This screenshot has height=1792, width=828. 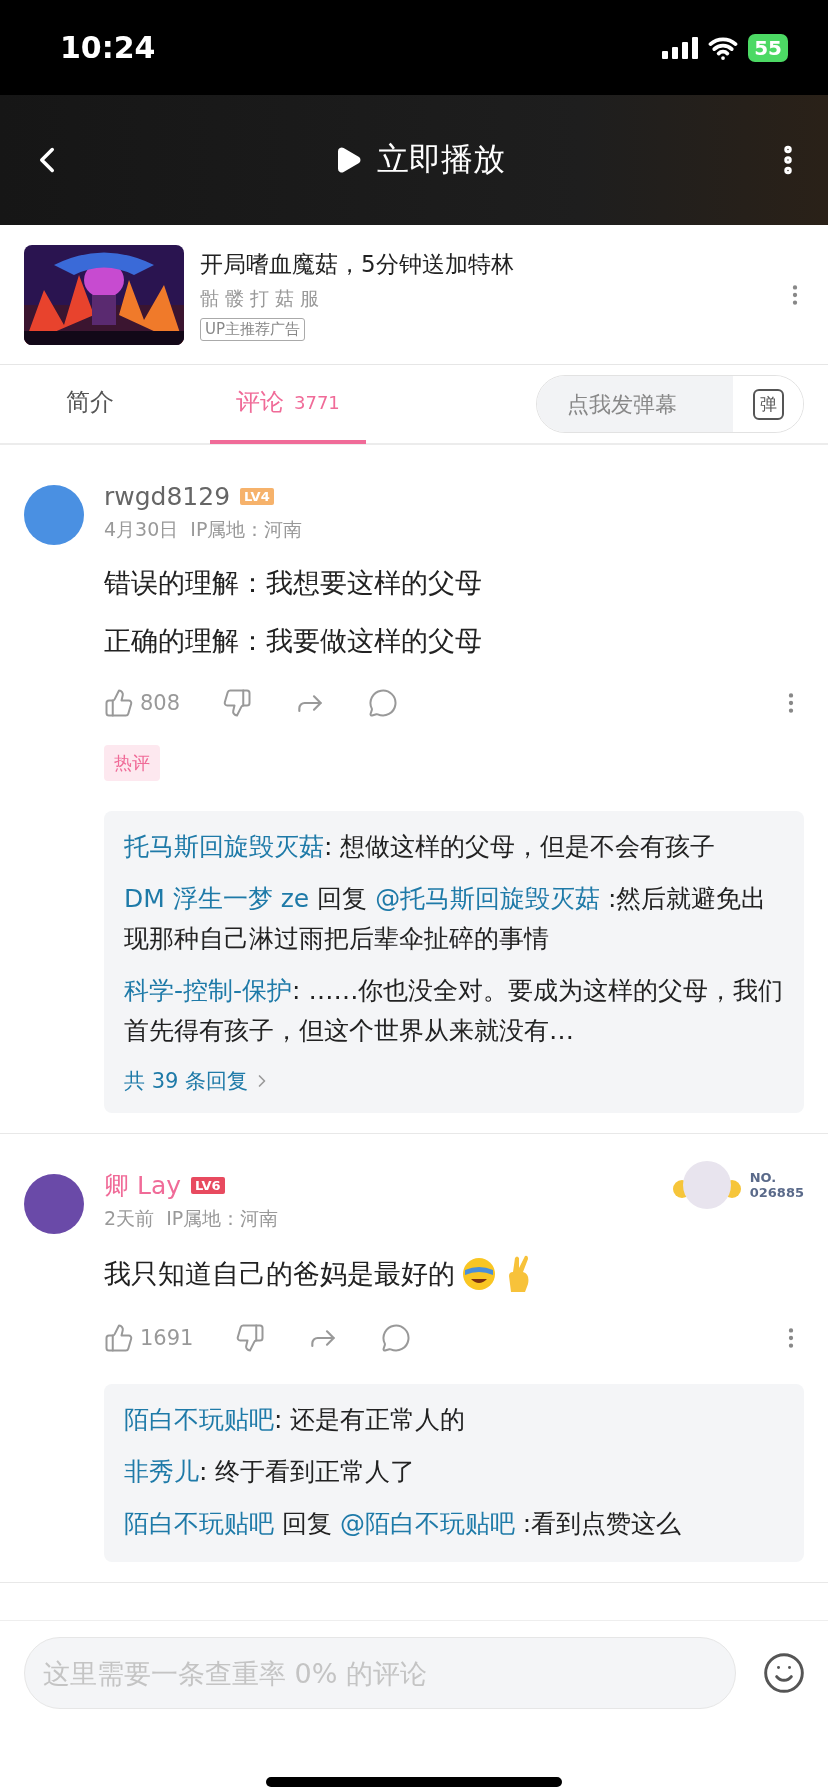 What do you see at coordinates (288, 404) in the screenshot?
I see `tab: 评论 3771` at bounding box center [288, 404].